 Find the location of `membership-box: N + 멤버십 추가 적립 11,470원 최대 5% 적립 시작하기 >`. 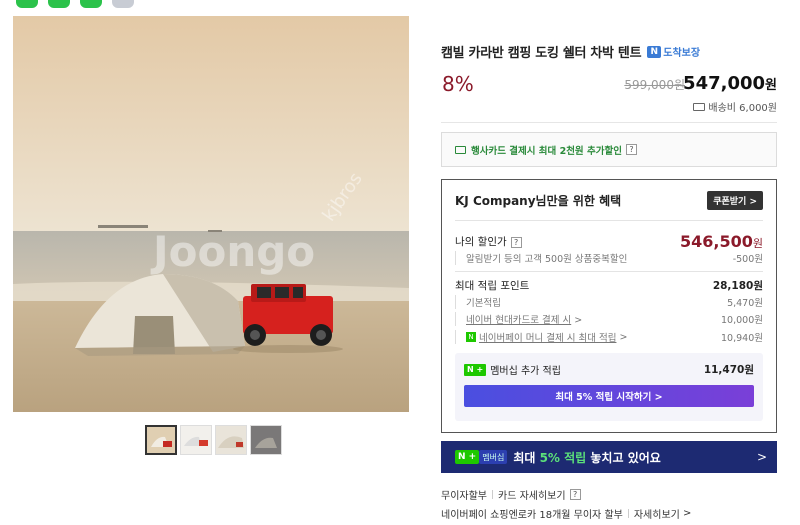

membership-box: N + 멤버십 추가 적립 11,470원 최대 5% 적립 시작하기 > is located at coordinates (609, 387).